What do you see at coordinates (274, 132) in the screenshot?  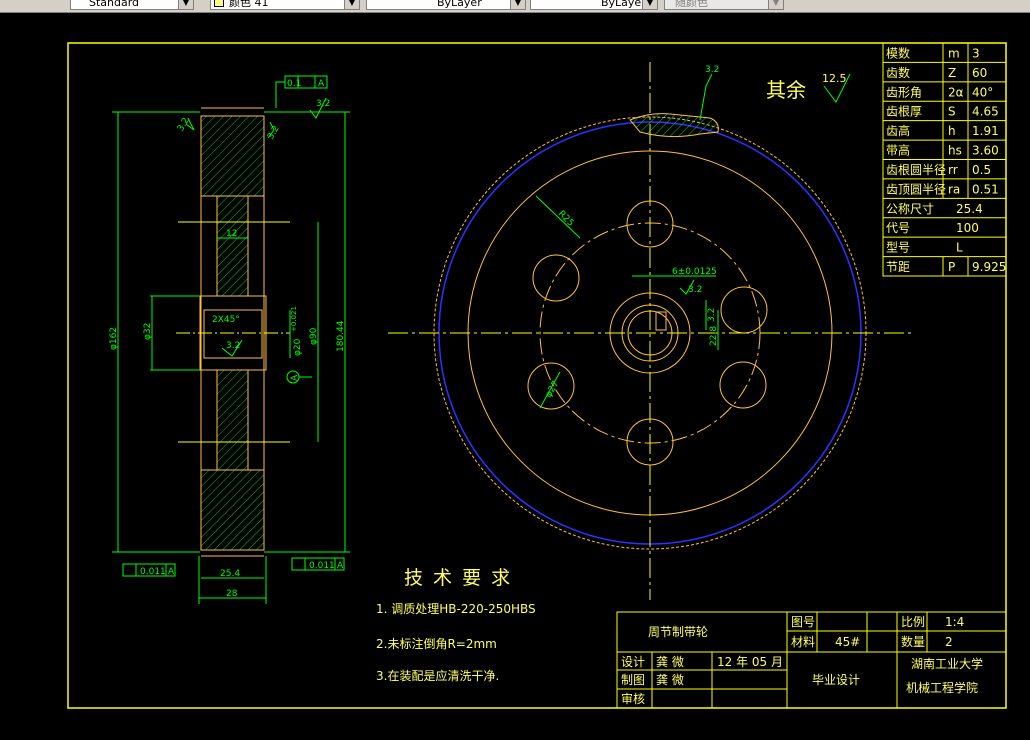 I see `rough-right-label: 3.2` at bounding box center [274, 132].